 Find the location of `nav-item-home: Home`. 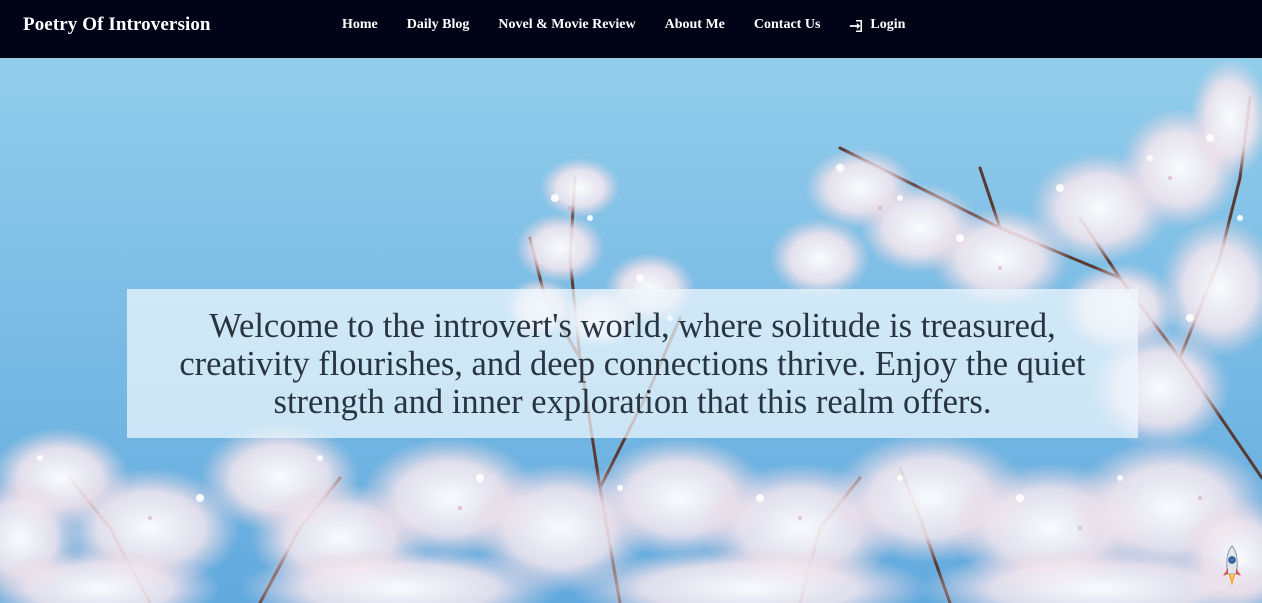

nav-item-home: Home is located at coordinates (360, 25).